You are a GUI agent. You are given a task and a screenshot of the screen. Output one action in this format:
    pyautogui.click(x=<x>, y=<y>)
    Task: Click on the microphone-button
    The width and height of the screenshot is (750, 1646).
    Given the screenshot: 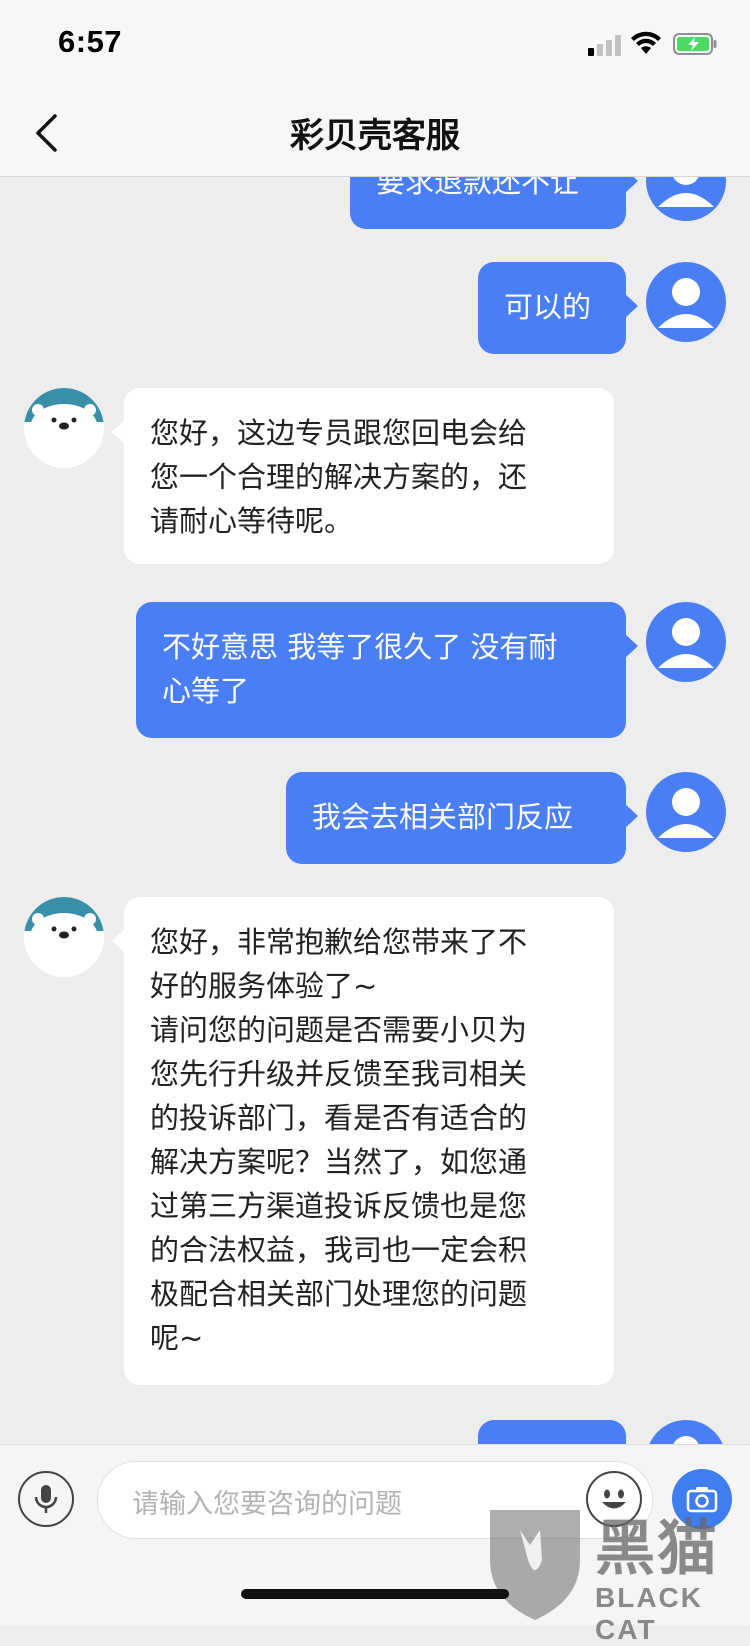 What is the action you would take?
    pyautogui.click(x=46, y=1499)
    